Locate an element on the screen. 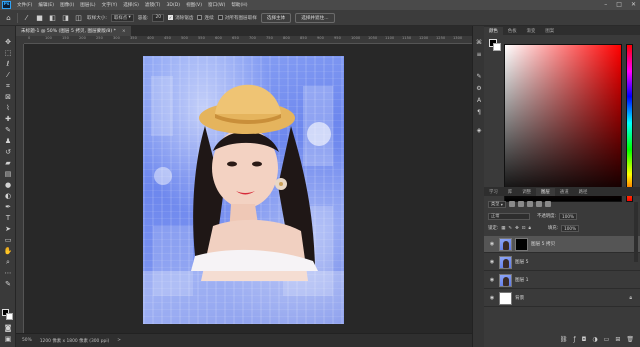  new-selection-icon: ■ is located at coordinates (39, 17).